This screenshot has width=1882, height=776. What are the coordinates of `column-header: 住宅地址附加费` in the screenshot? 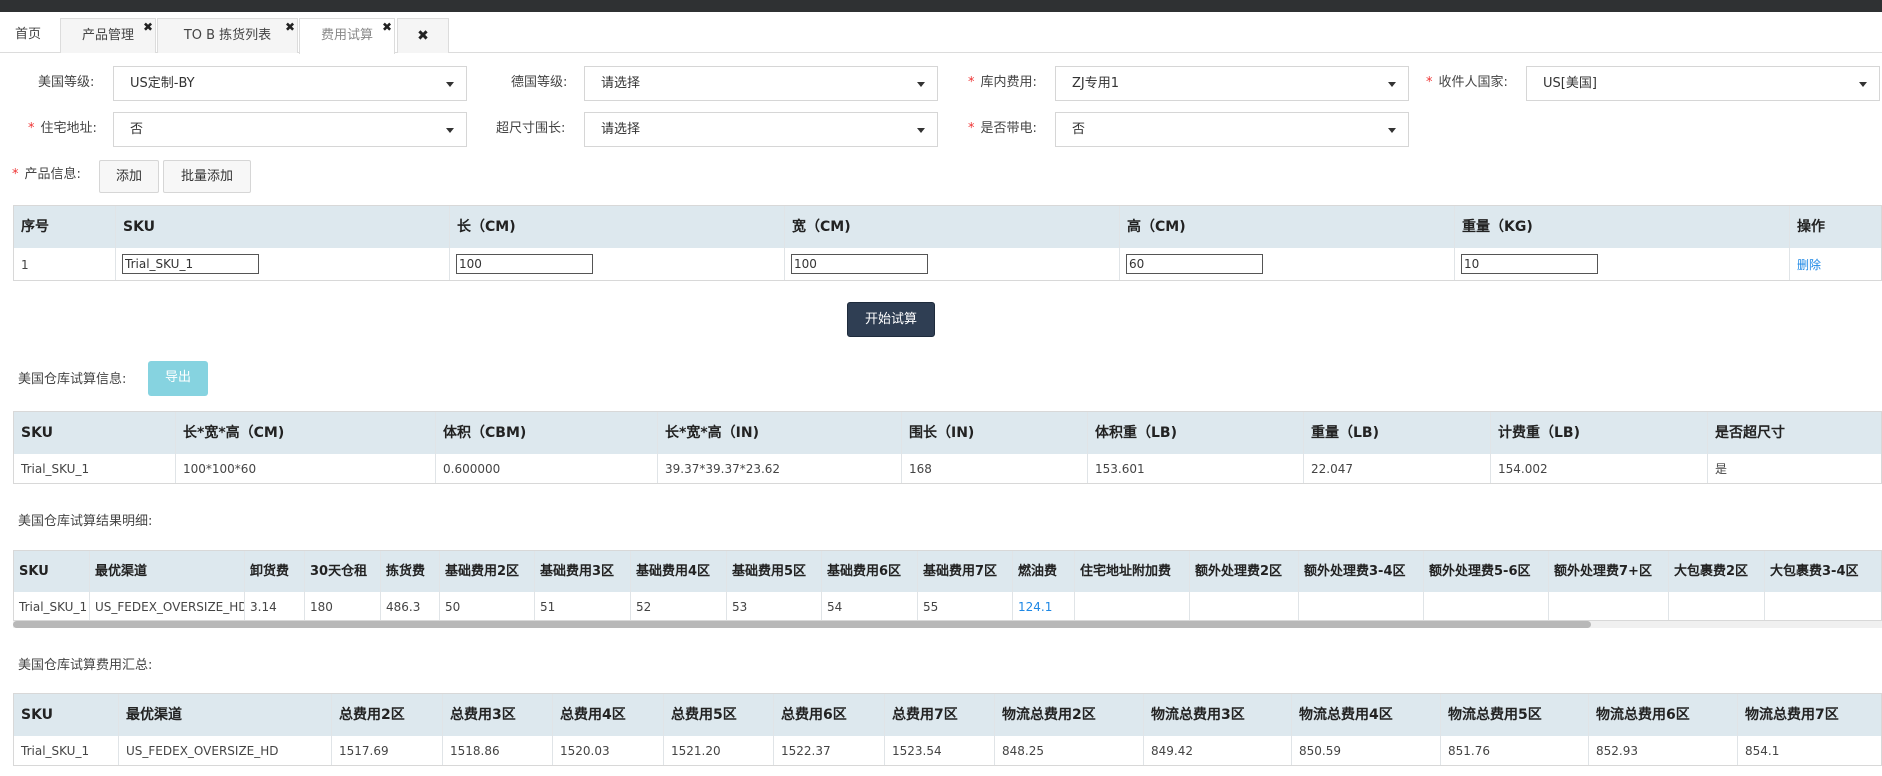 It's located at (1132, 571).